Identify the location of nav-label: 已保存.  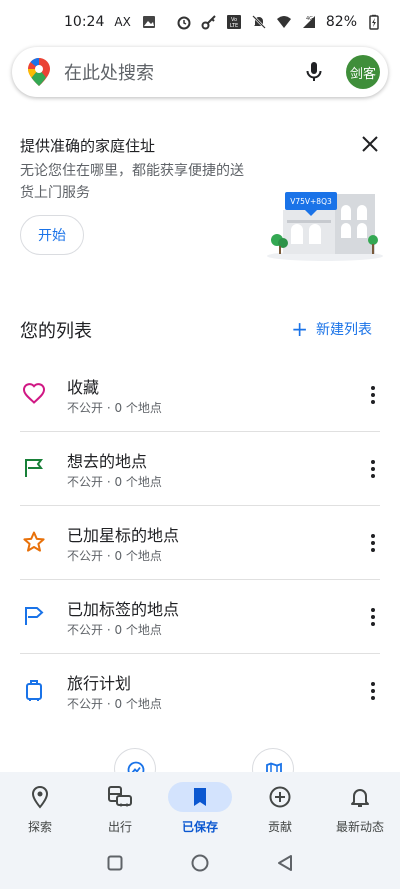
(199, 827).